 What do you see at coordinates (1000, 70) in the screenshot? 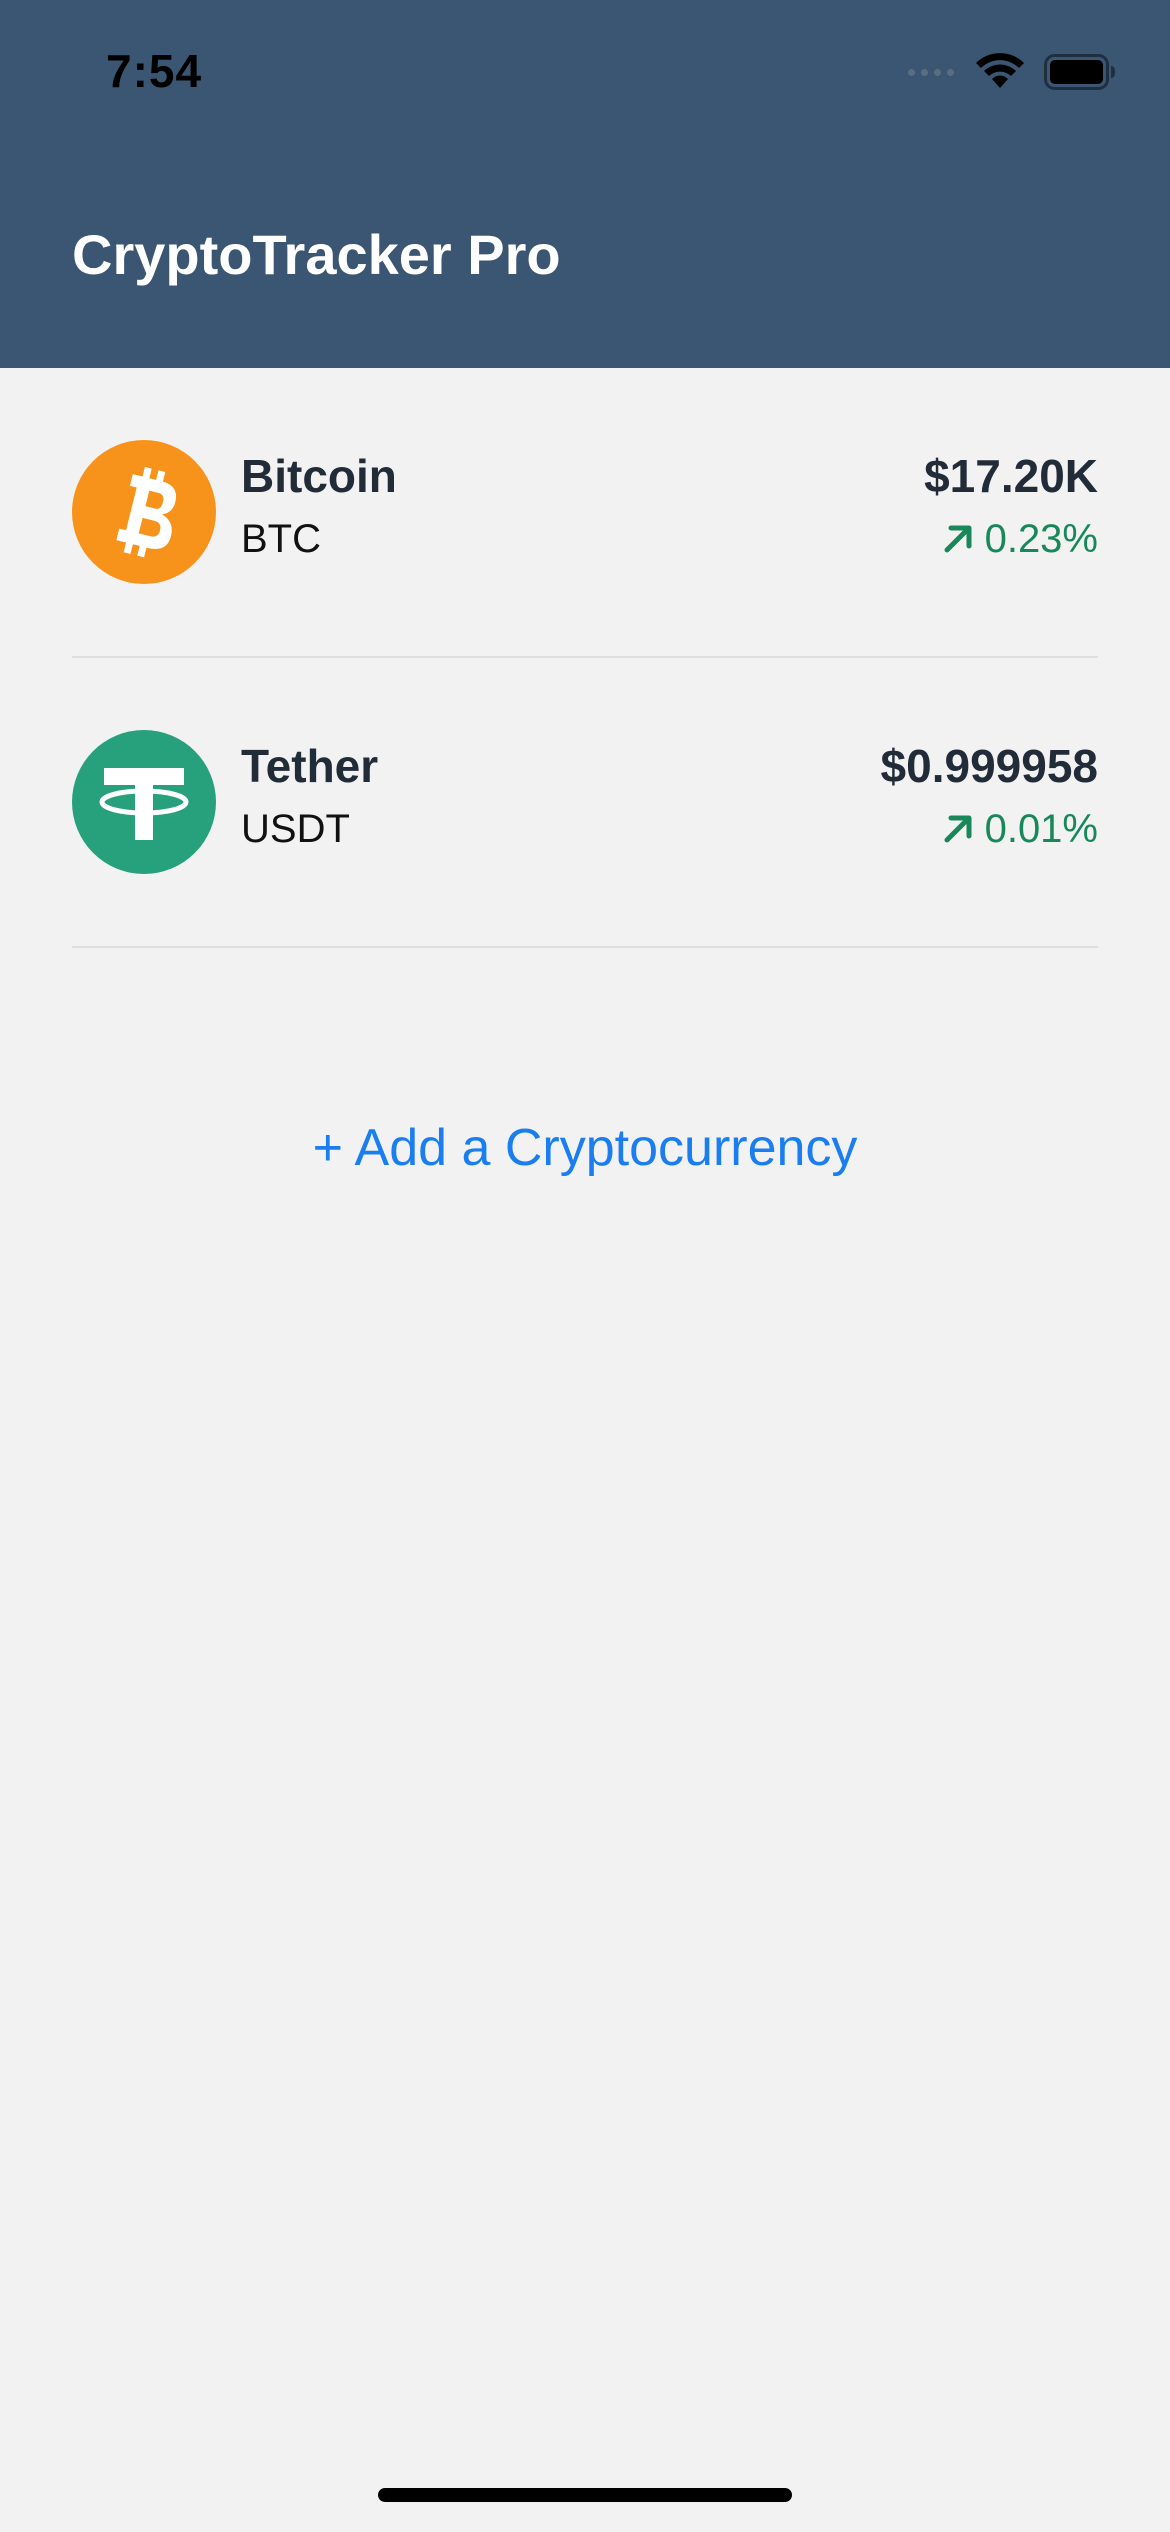
I see `wifi-icon` at bounding box center [1000, 70].